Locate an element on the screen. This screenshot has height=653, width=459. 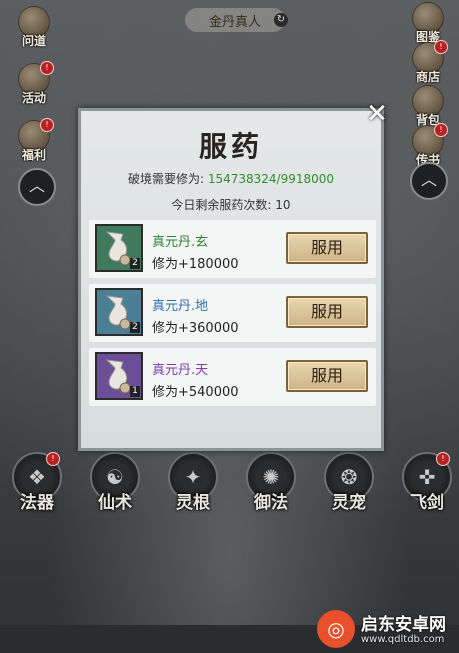
breakthrough-requirement: 破境需要修为: 154738324/9918000 is located at coordinates (231, 179).